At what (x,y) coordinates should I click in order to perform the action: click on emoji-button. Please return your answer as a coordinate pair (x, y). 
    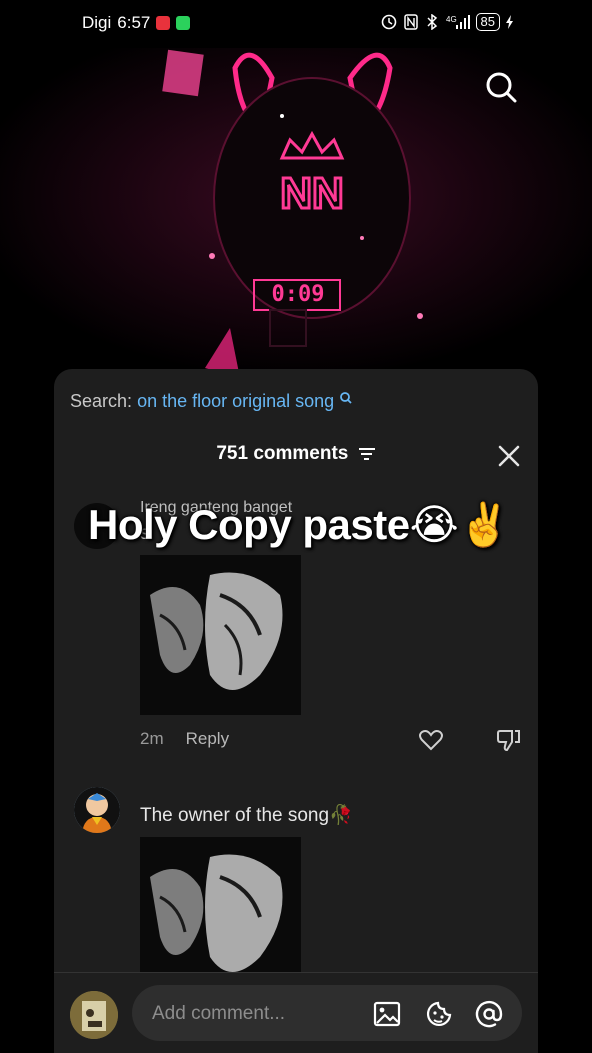
    Looking at the image, I should click on (439, 1014).